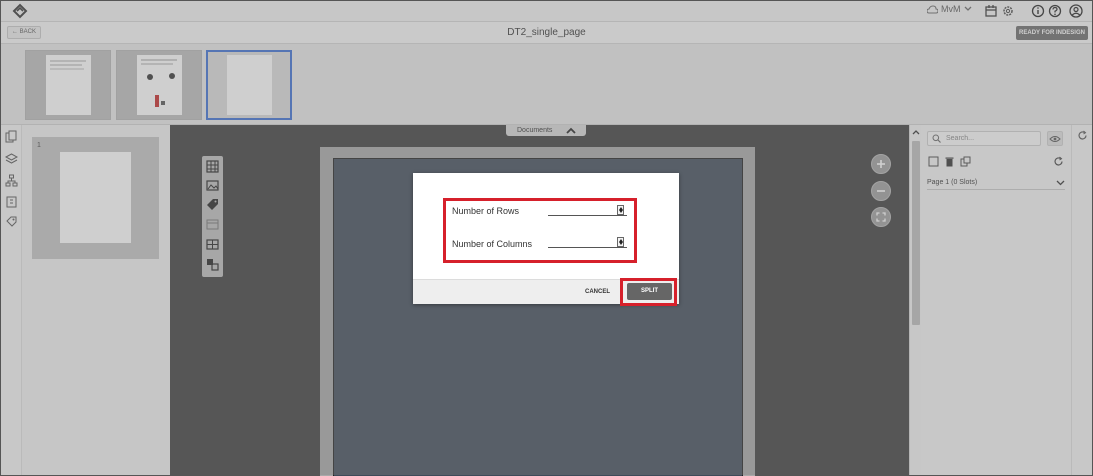  I want to click on columns-label: Number of Columns, so click(492, 244).